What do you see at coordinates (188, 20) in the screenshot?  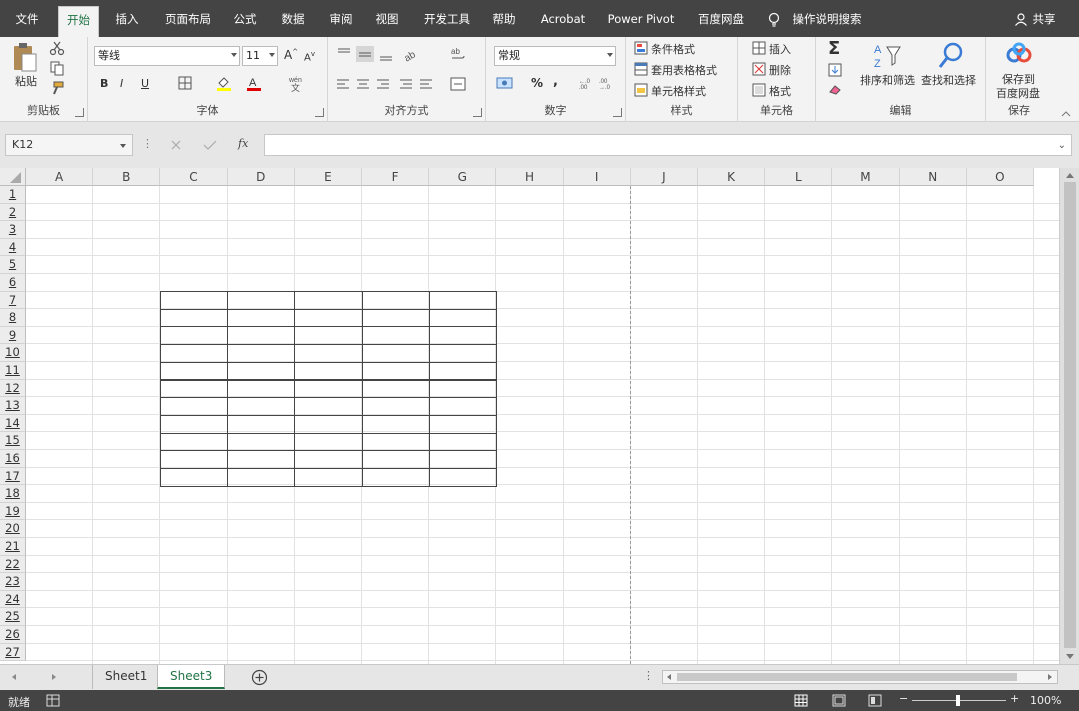 I see `tab-page-layout: 页面布局` at bounding box center [188, 20].